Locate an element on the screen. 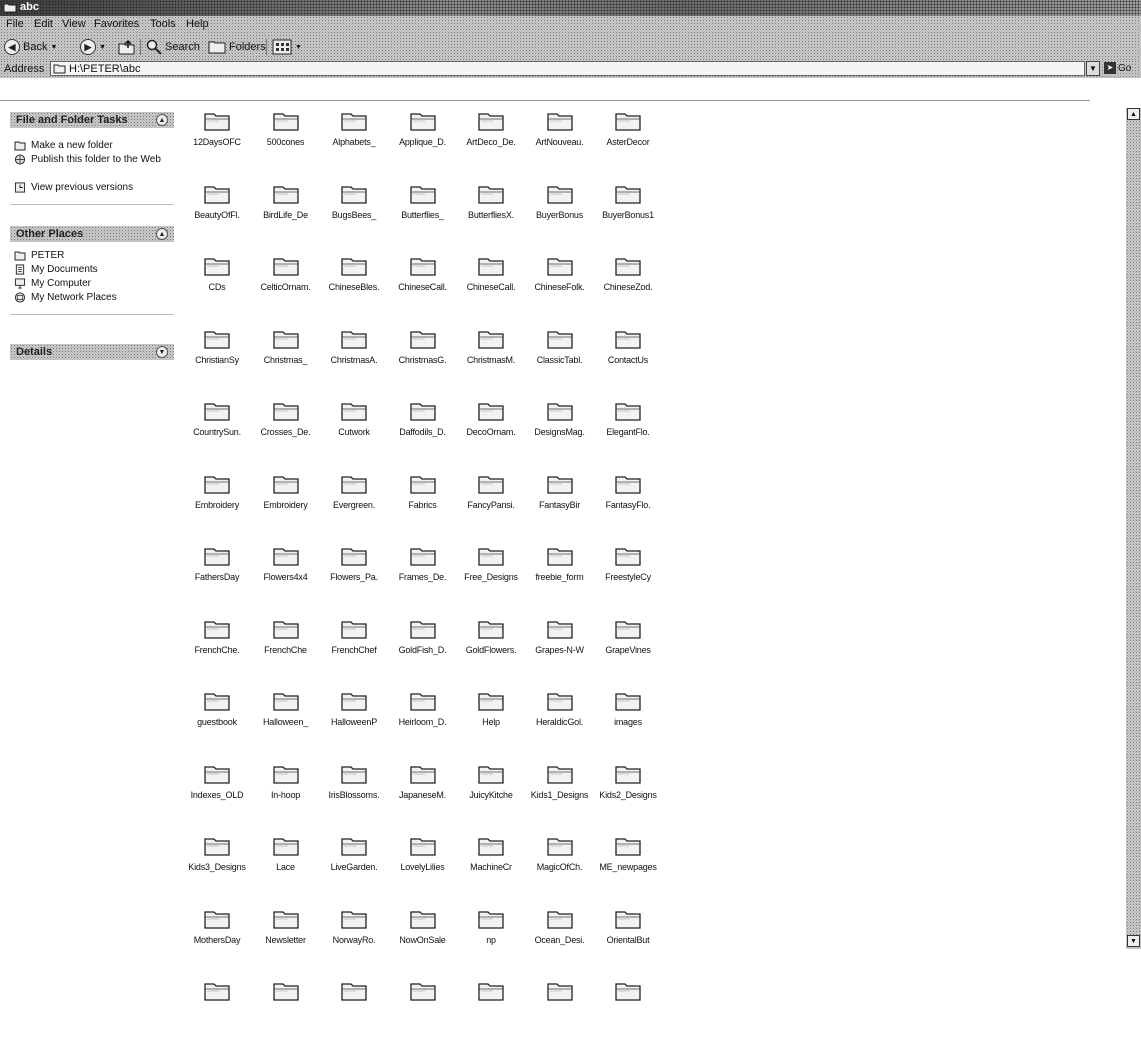  other-places-header: Other Places ▲ is located at coordinates (92, 234).